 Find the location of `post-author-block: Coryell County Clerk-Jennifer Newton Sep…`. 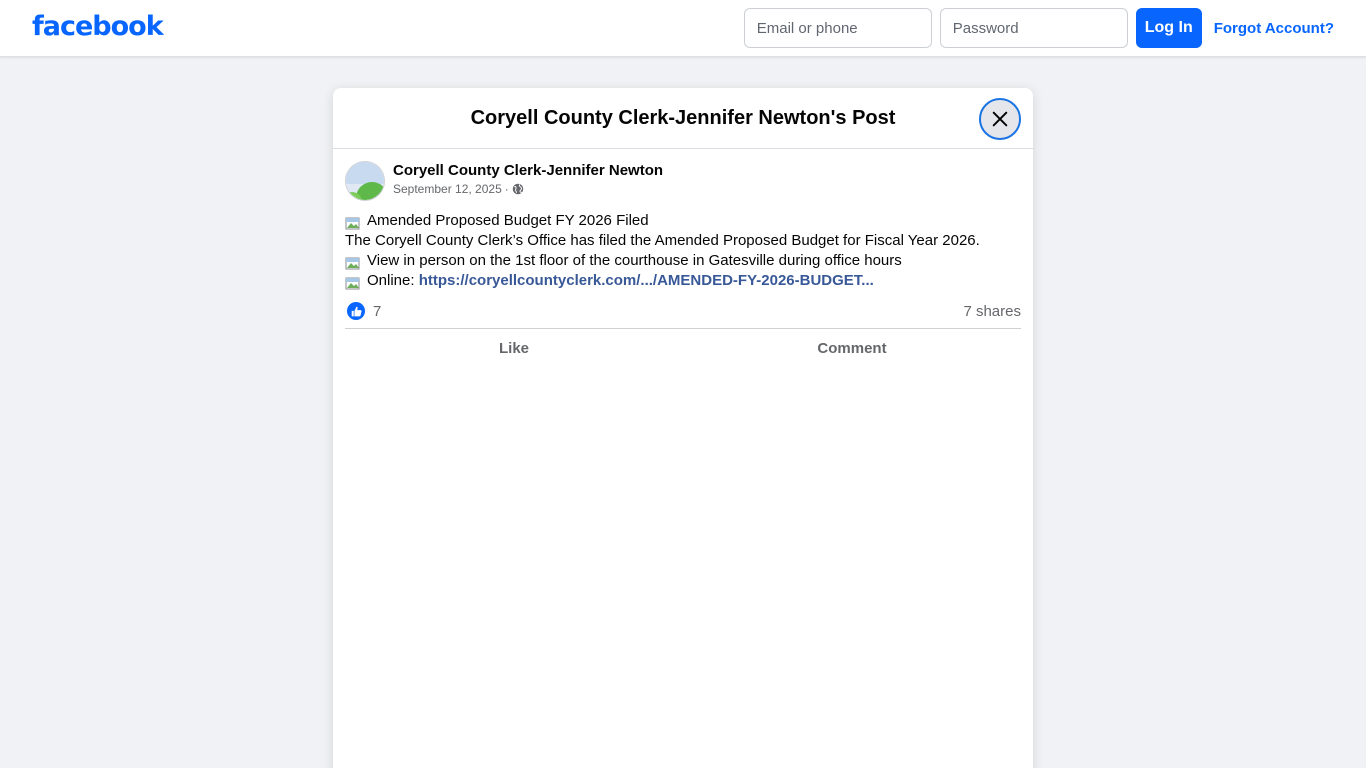

post-author-block: Coryell County Clerk-Jennifer Newton Sep… is located at coordinates (528, 178).